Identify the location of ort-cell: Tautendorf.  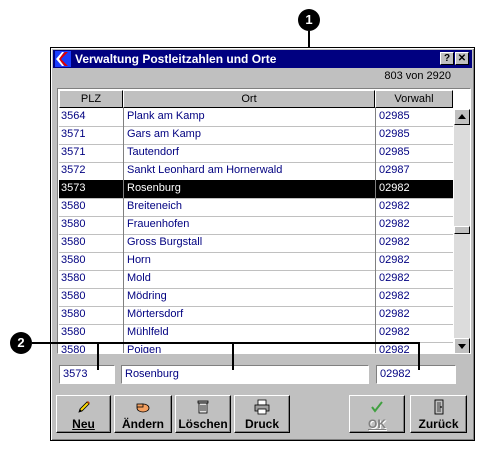
(153, 152).